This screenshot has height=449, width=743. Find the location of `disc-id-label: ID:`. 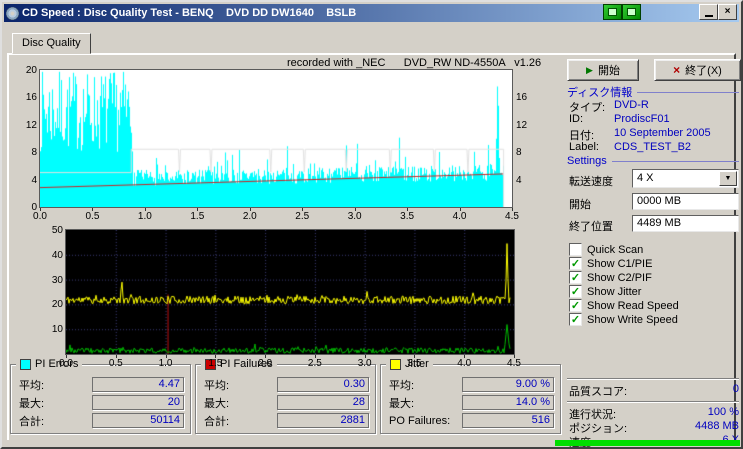

disc-id-label: ID: is located at coordinates (576, 119).